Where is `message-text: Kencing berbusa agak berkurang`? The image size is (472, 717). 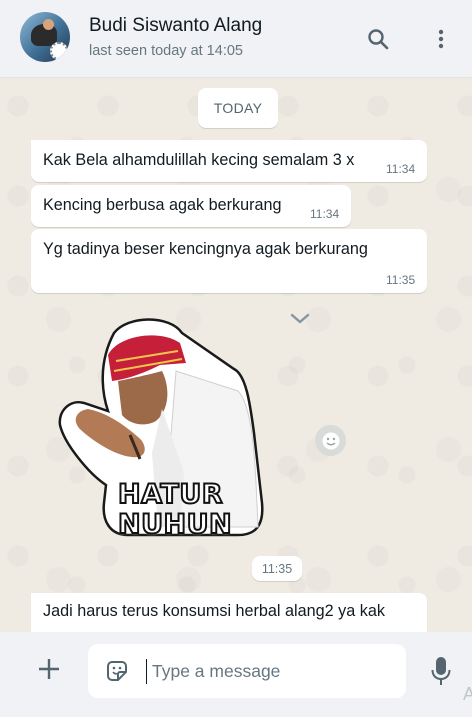 message-text: Kencing berbusa agak berkurang is located at coordinates (162, 205).